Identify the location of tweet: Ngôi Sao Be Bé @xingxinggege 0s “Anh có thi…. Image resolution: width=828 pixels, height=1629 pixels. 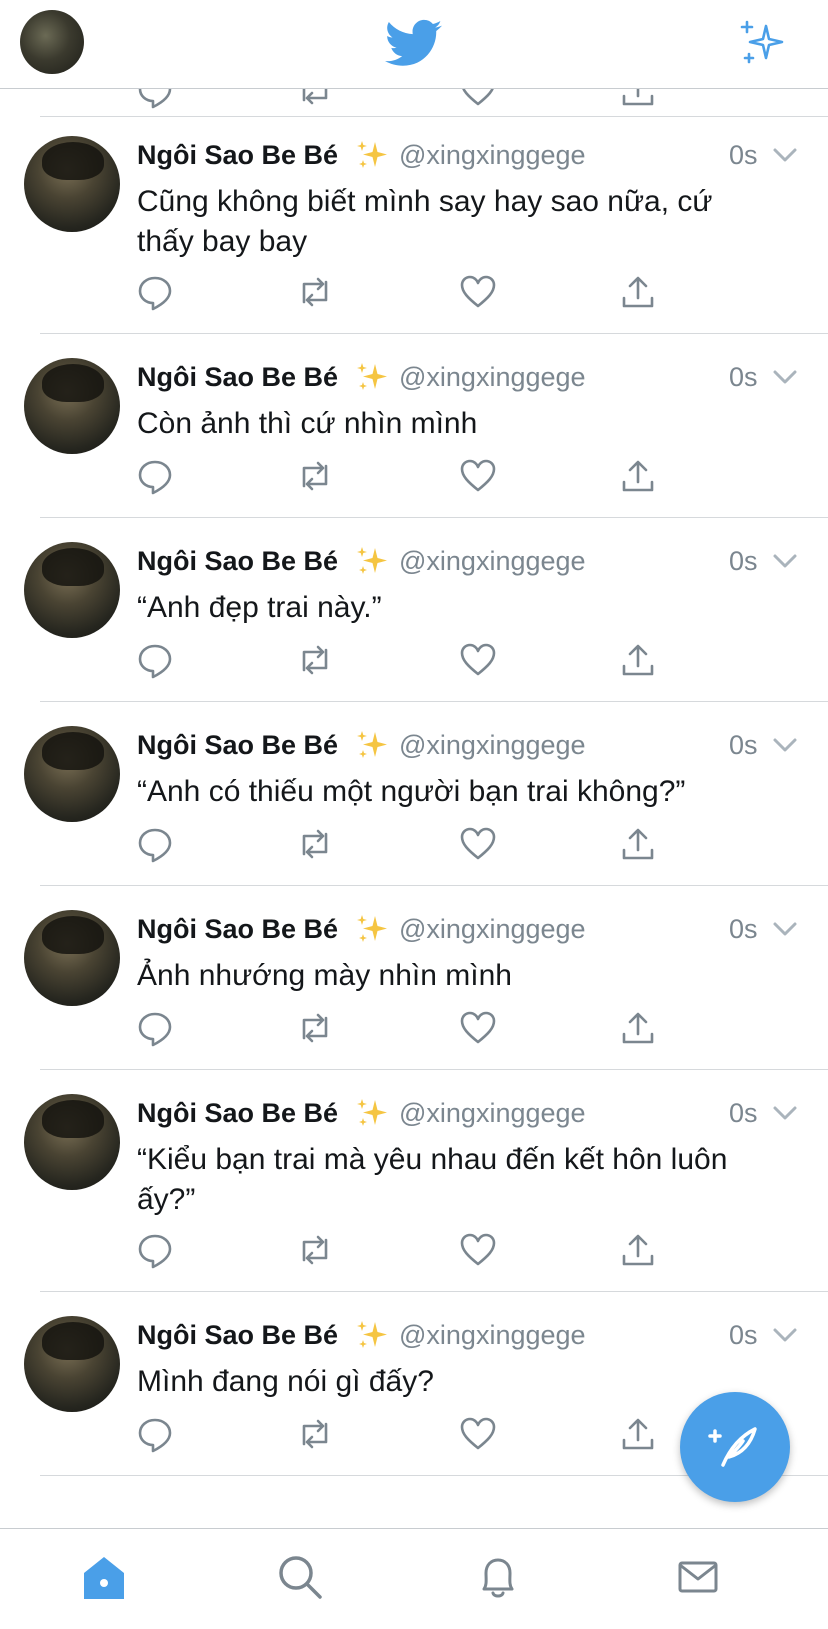
(414, 794).